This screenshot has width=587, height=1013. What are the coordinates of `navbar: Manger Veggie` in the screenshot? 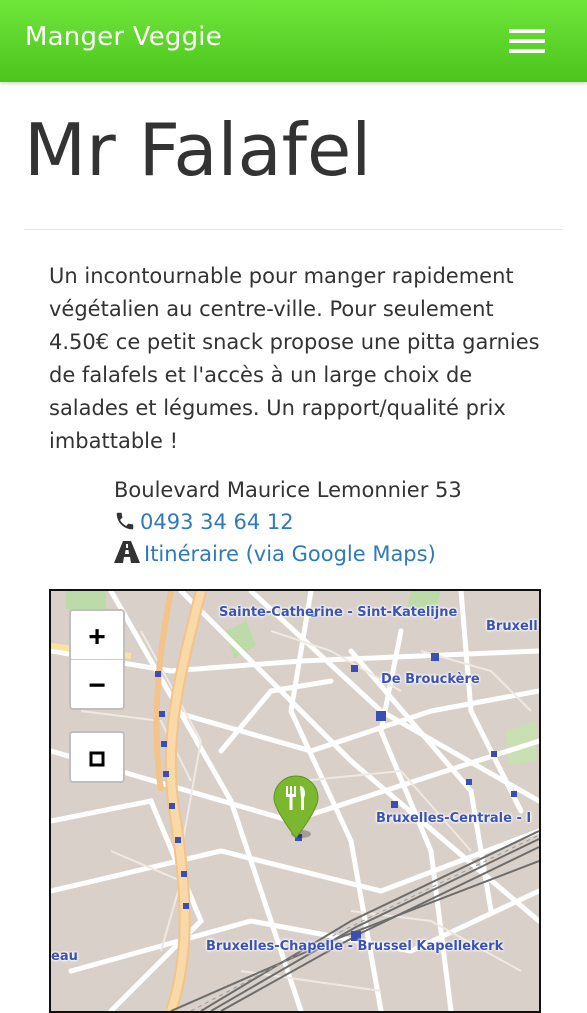 It's located at (293, 41).